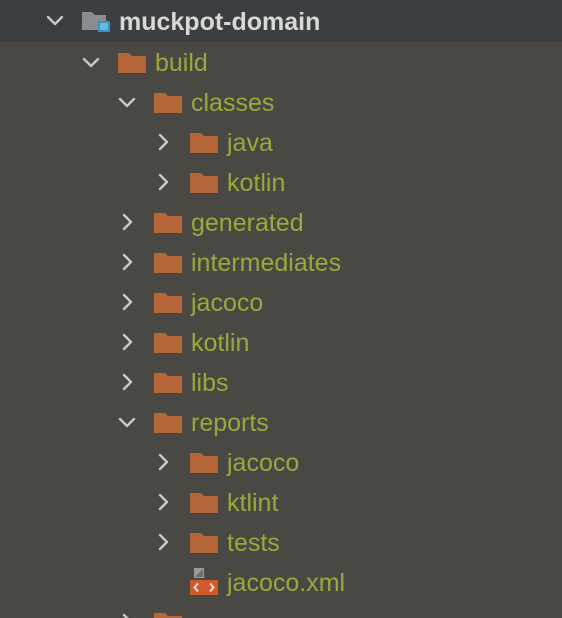 The width and height of the screenshot is (562, 618). Describe the element at coordinates (233, 103) in the screenshot. I see `tree-item-label: classes` at that location.